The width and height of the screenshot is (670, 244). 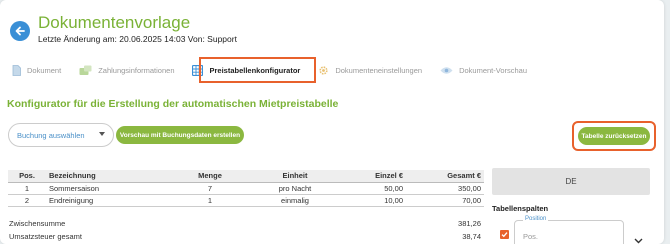 What do you see at coordinates (51, 135) in the screenshot?
I see `booking-select-placeholder: Buchung auswählen` at bounding box center [51, 135].